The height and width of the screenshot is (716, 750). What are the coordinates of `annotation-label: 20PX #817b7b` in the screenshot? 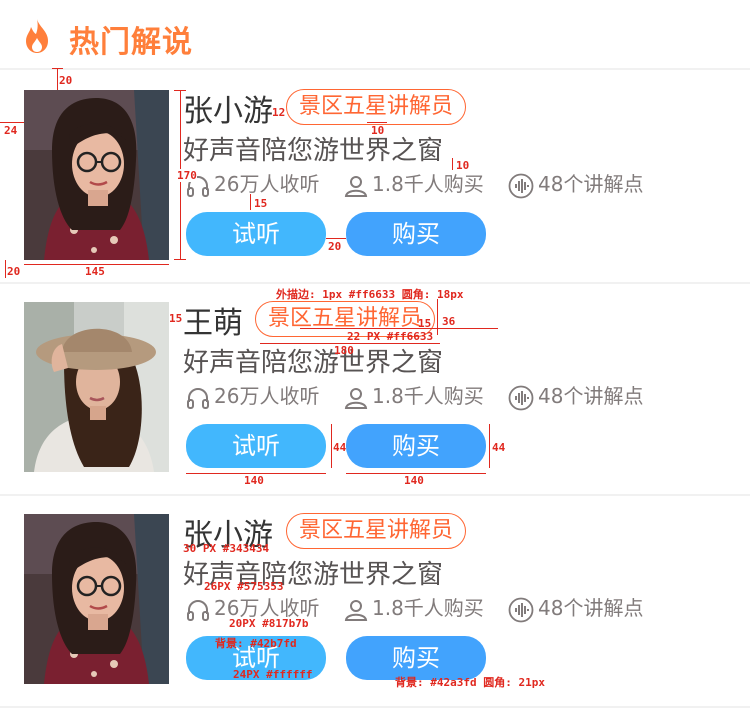 It's located at (269, 623).